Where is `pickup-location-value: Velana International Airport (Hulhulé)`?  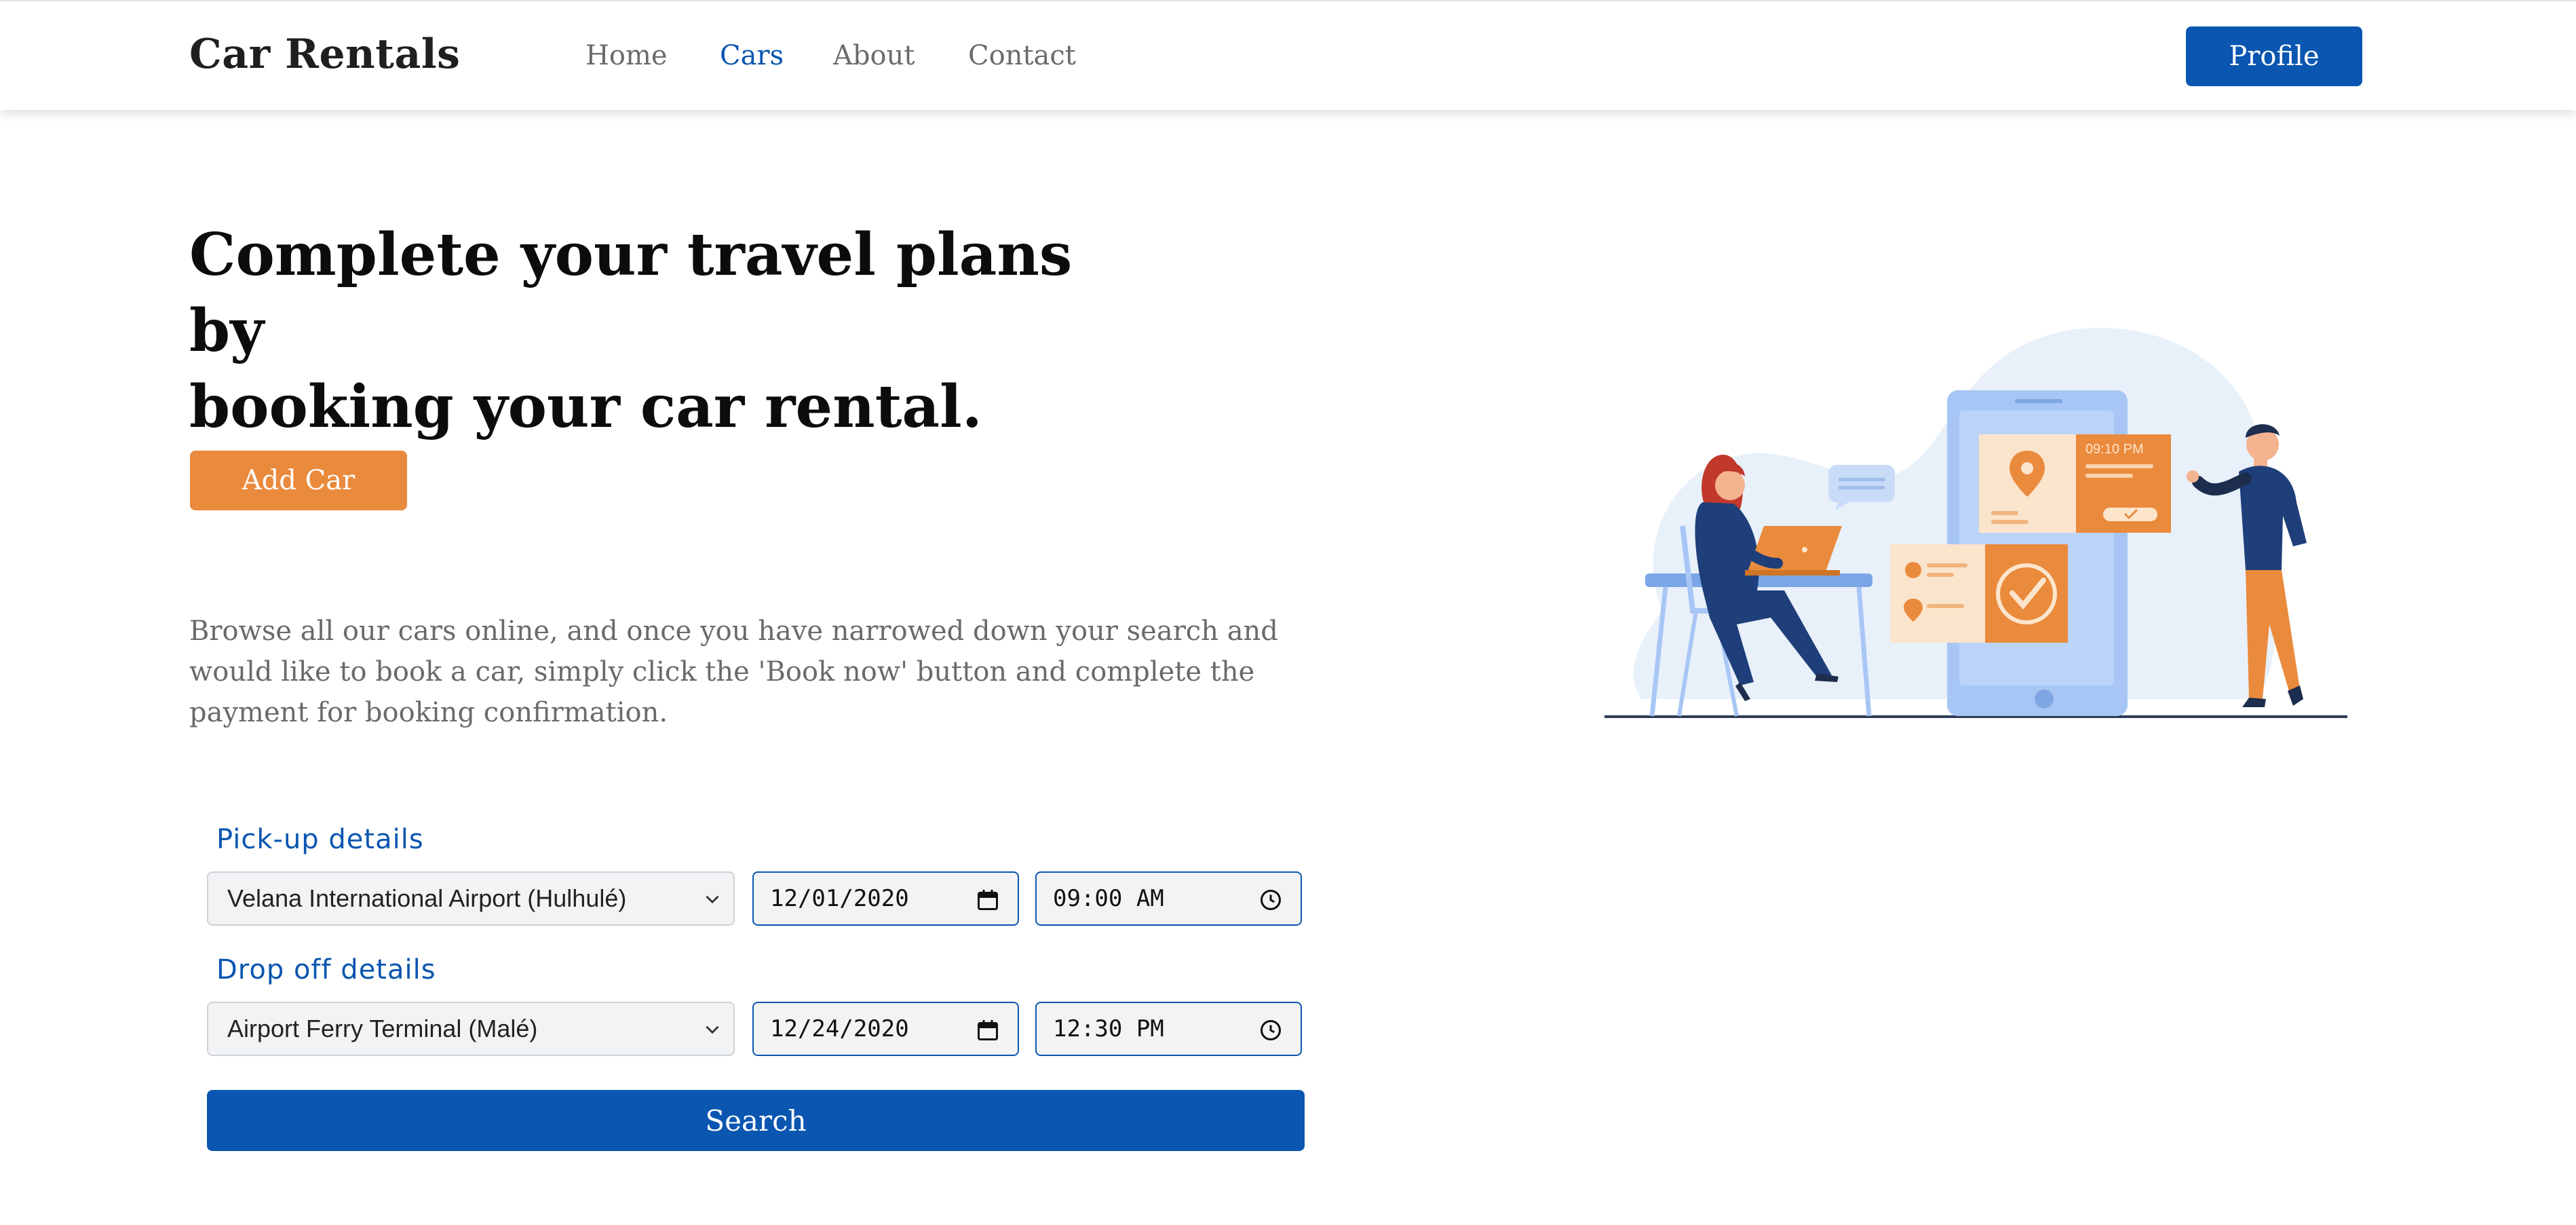
pickup-location-value: Velana International Airport (Hulhulé) is located at coordinates (427, 898).